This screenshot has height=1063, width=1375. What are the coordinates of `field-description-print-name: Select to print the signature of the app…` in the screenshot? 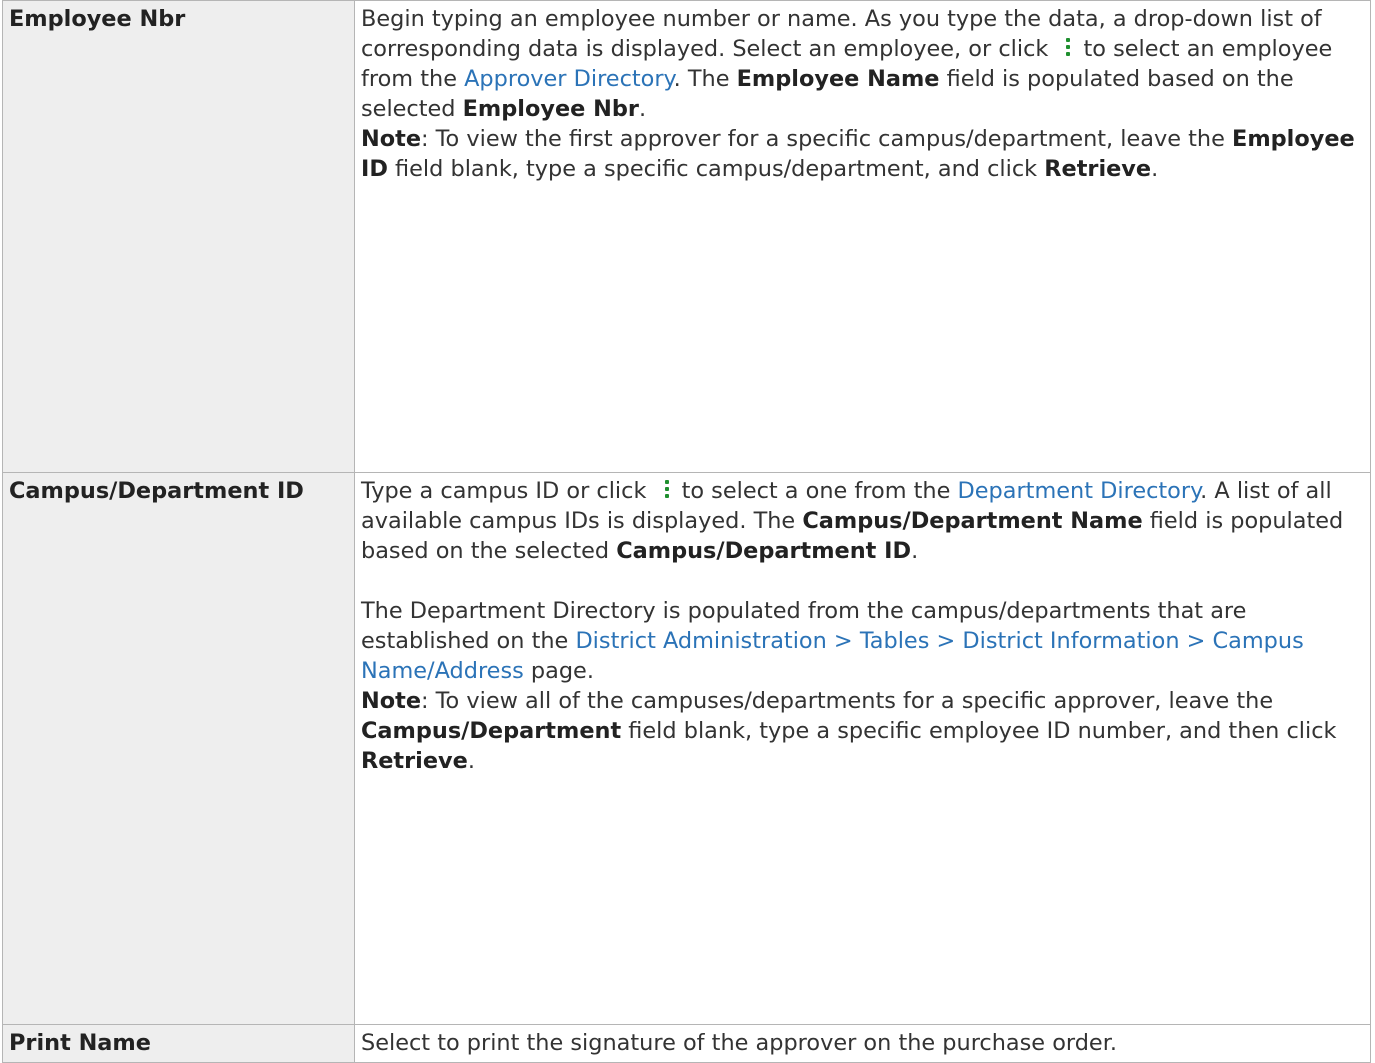 It's located at (862, 1043).